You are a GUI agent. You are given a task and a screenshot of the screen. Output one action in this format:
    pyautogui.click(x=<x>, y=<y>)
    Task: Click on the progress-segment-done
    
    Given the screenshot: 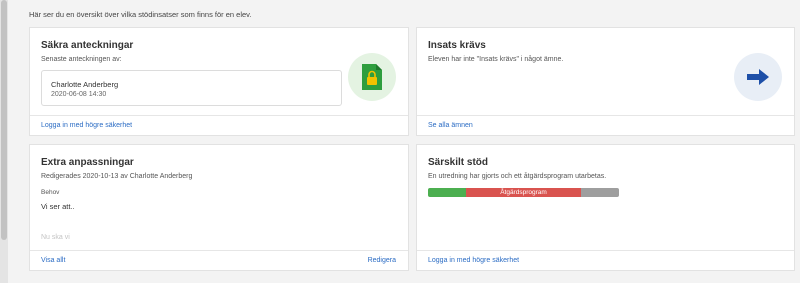 What is the action you would take?
    pyautogui.click(x=447, y=192)
    